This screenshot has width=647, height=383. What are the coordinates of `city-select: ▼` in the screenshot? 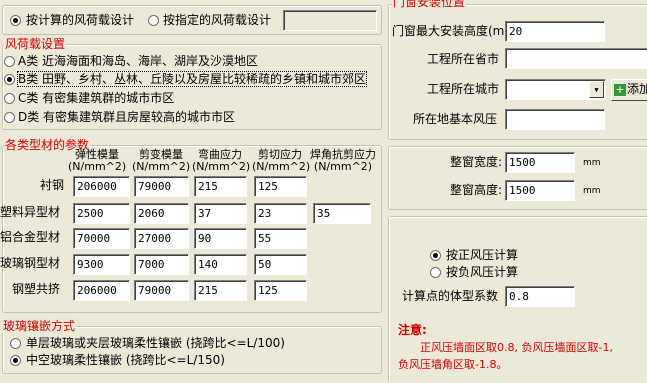 It's located at (555, 89).